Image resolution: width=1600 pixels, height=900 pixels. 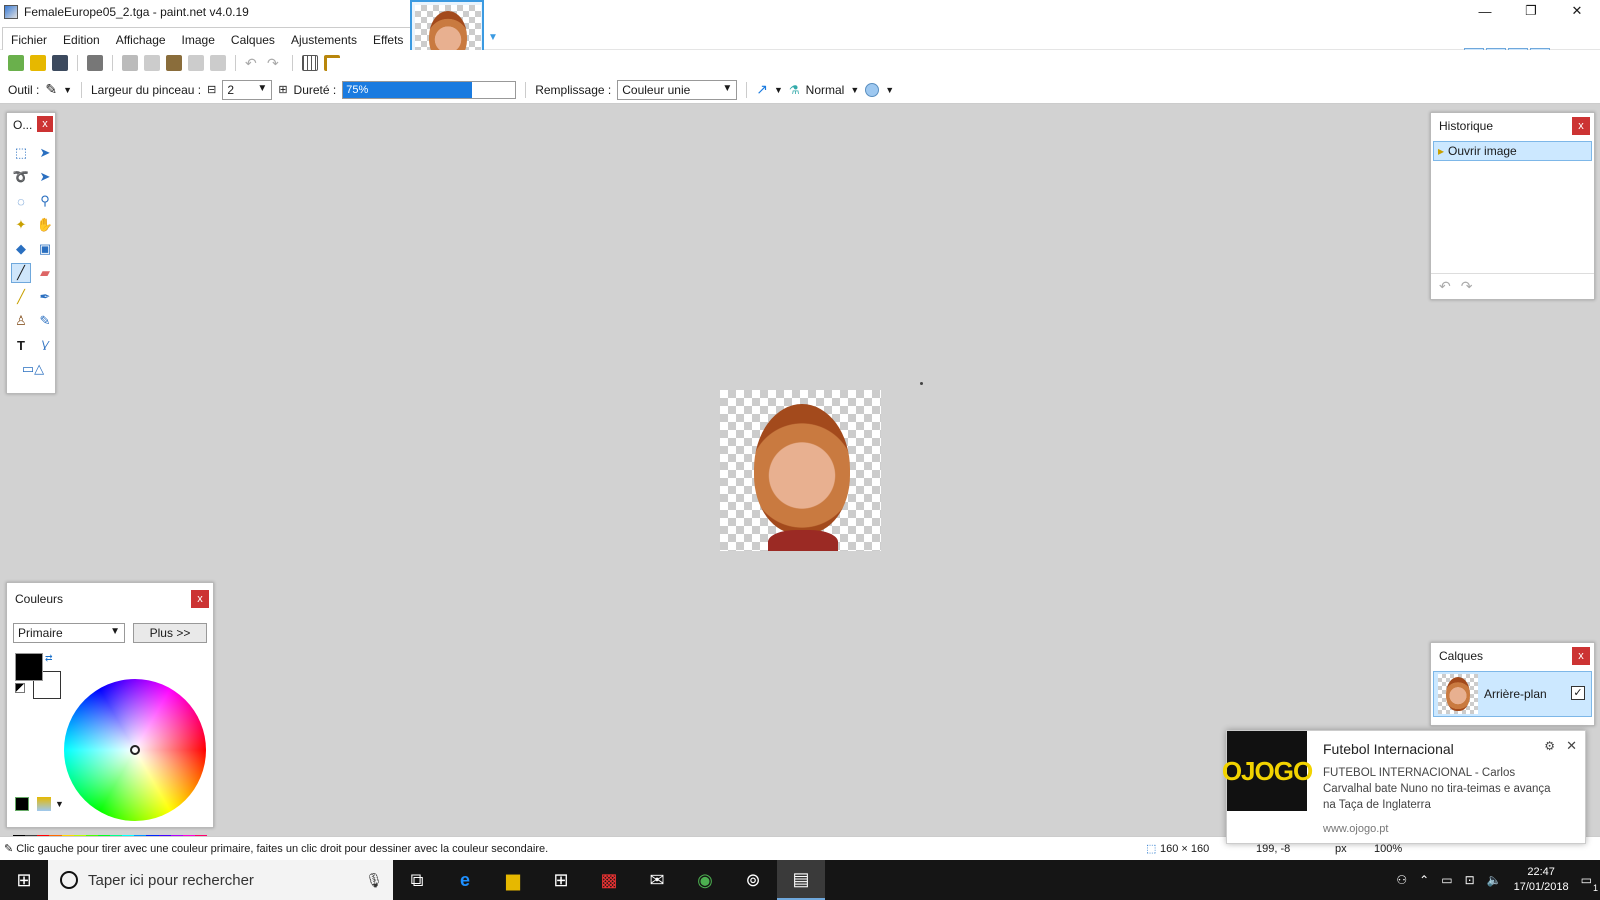 What do you see at coordinates (609, 880) in the screenshot?
I see `gift-app-icon: ▩` at bounding box center [609, 880].